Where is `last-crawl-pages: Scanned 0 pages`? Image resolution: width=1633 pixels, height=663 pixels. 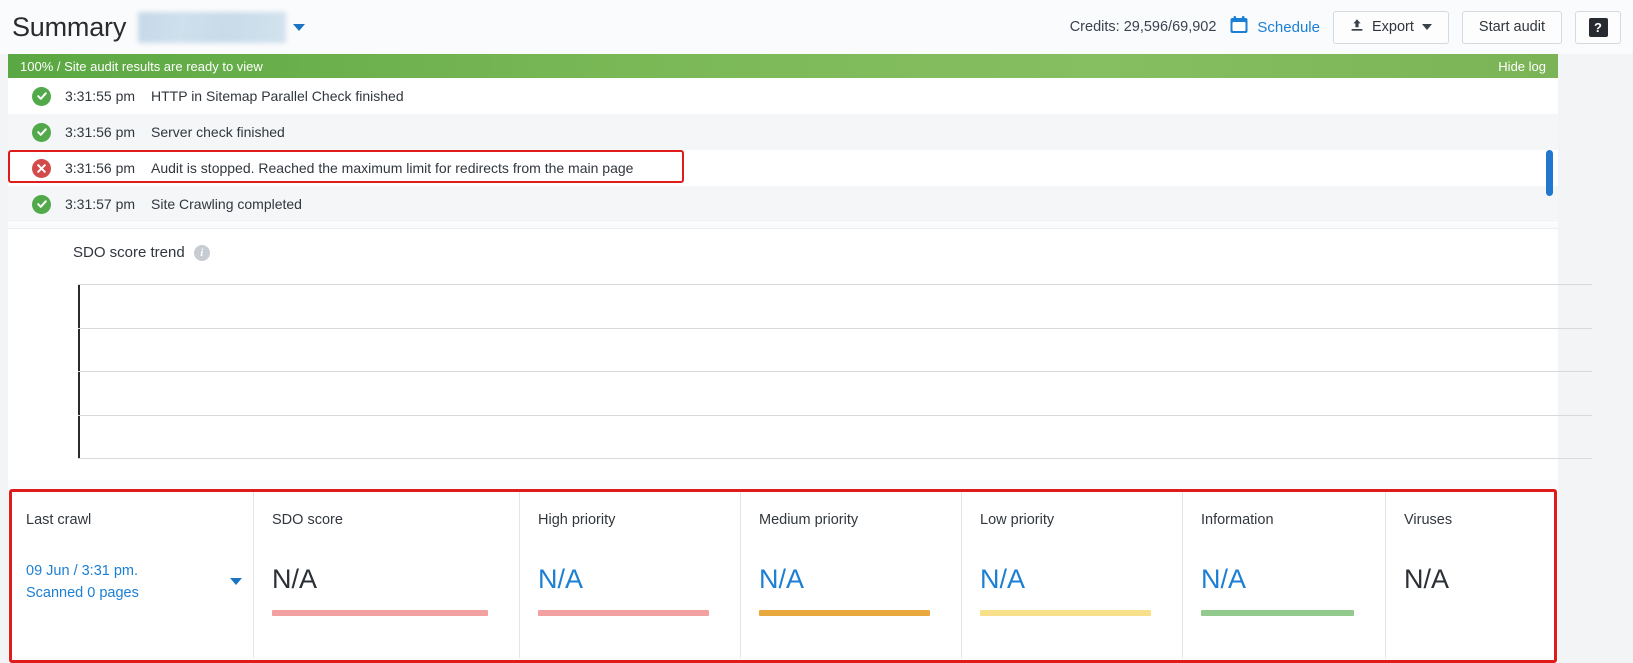
last-crawl-pages: Scanned 0 pages is located at coordinates (82, 593).